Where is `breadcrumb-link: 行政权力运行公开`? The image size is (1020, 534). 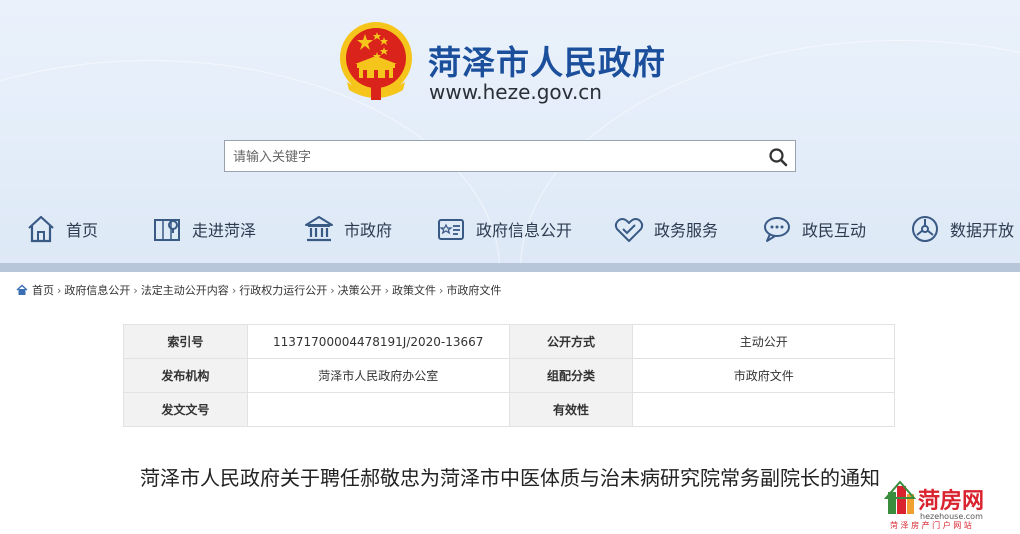 breadcrumb-link: 行政权力运行公开 is located at coordinates (283, 290).